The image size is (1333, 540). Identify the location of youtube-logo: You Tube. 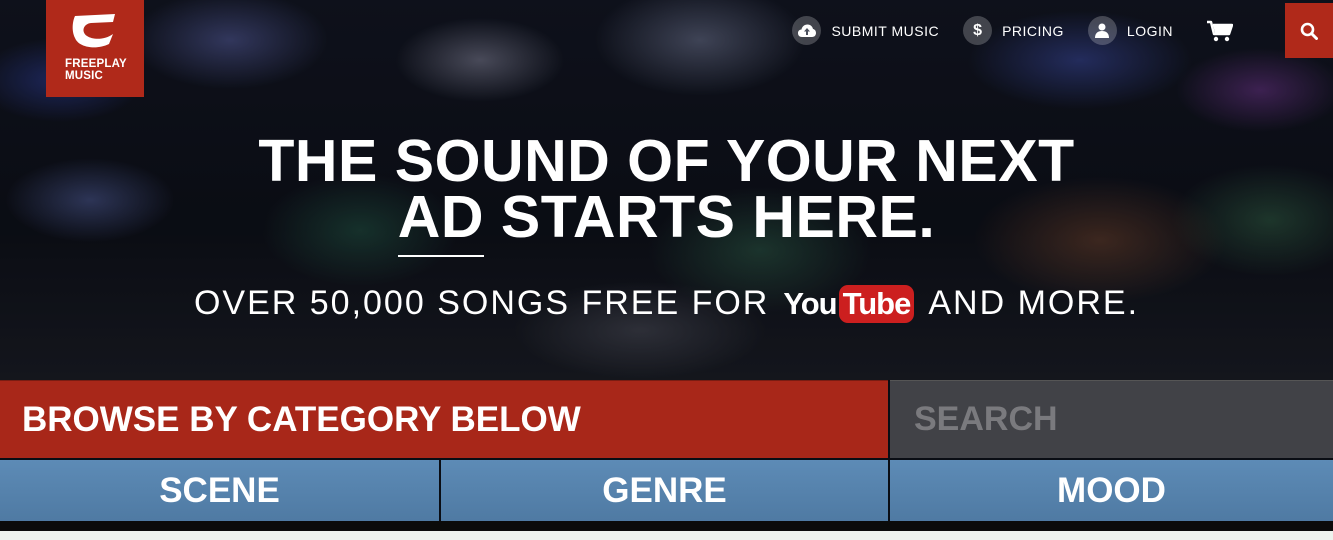
(849, 303).